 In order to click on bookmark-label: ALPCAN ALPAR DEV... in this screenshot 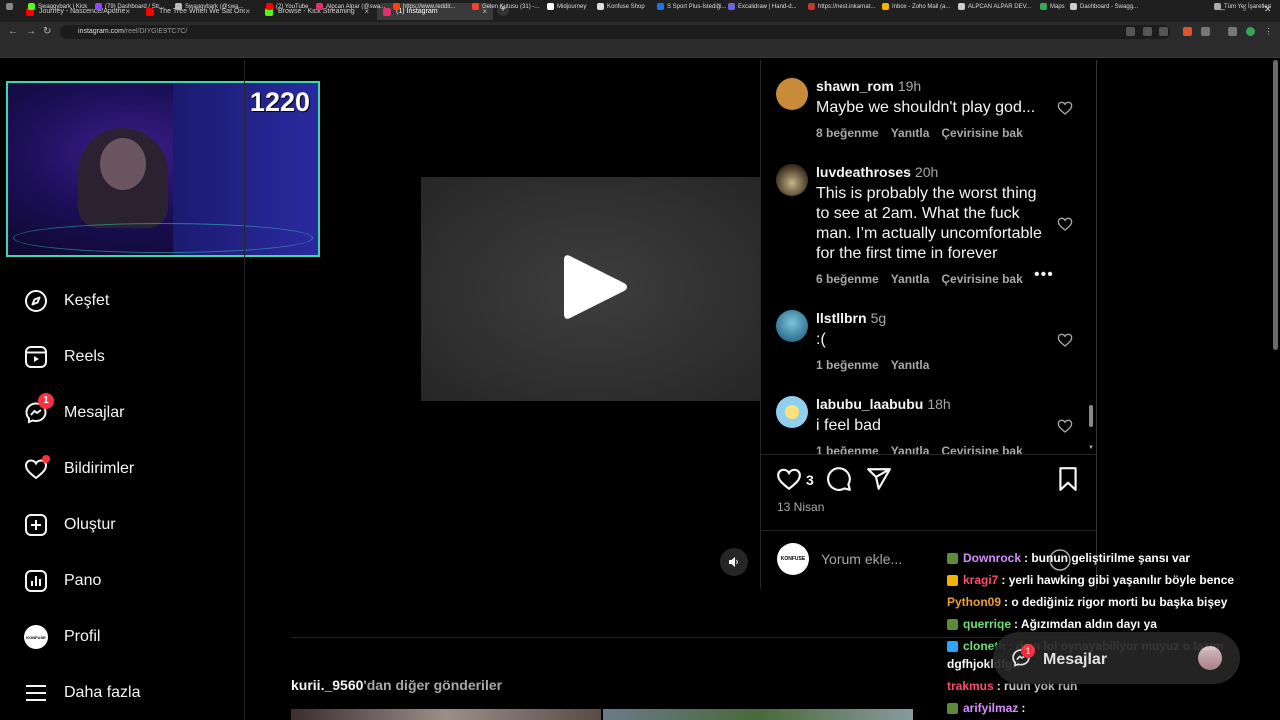, I will do `click(1000, 6)`.